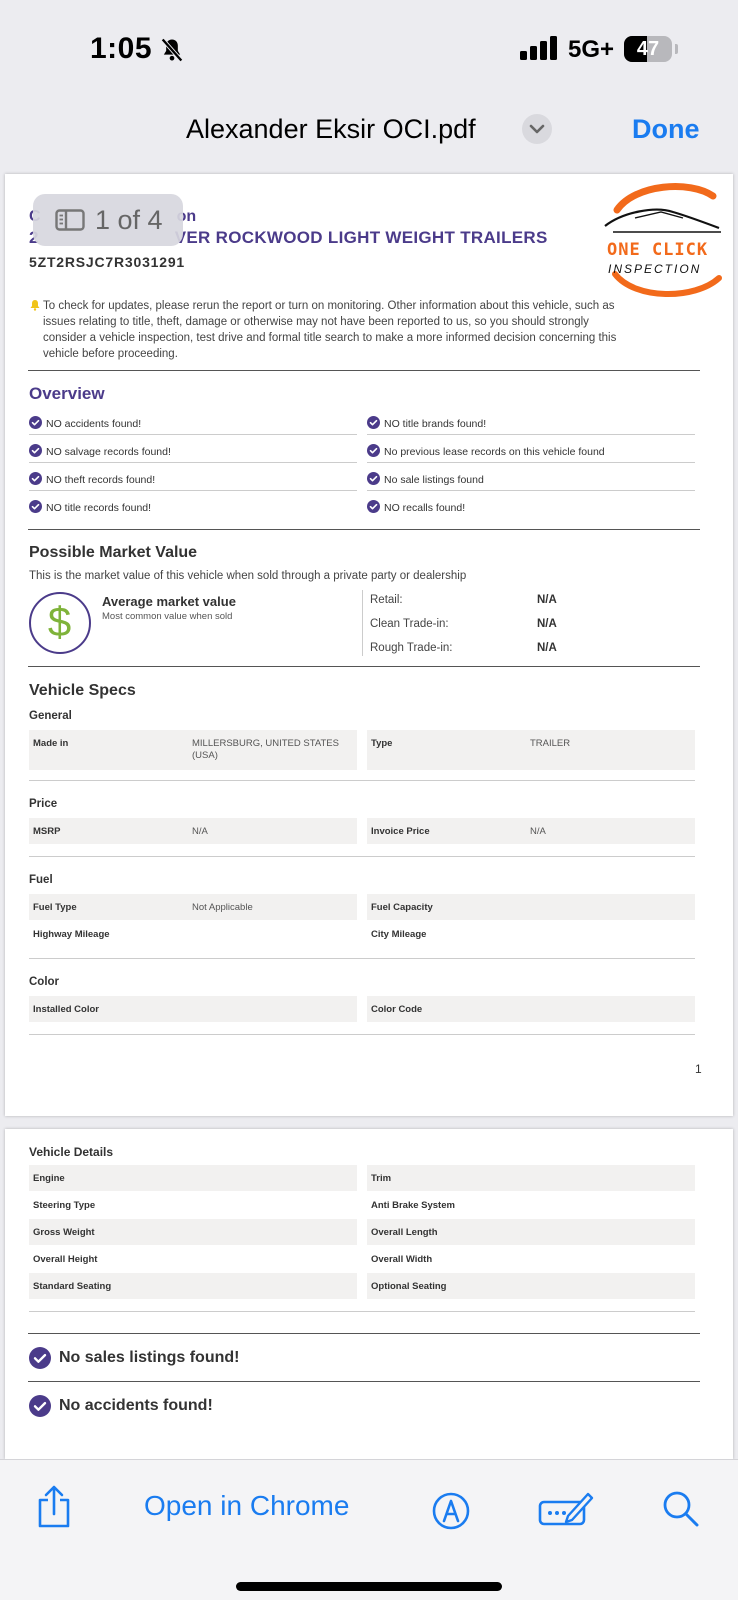 The width and height of the screenshot is (738, 1600). What do you see at coordinates (681, 1509) in the screenshot?
I see `search-icon` at bounding box center [681, 1509].